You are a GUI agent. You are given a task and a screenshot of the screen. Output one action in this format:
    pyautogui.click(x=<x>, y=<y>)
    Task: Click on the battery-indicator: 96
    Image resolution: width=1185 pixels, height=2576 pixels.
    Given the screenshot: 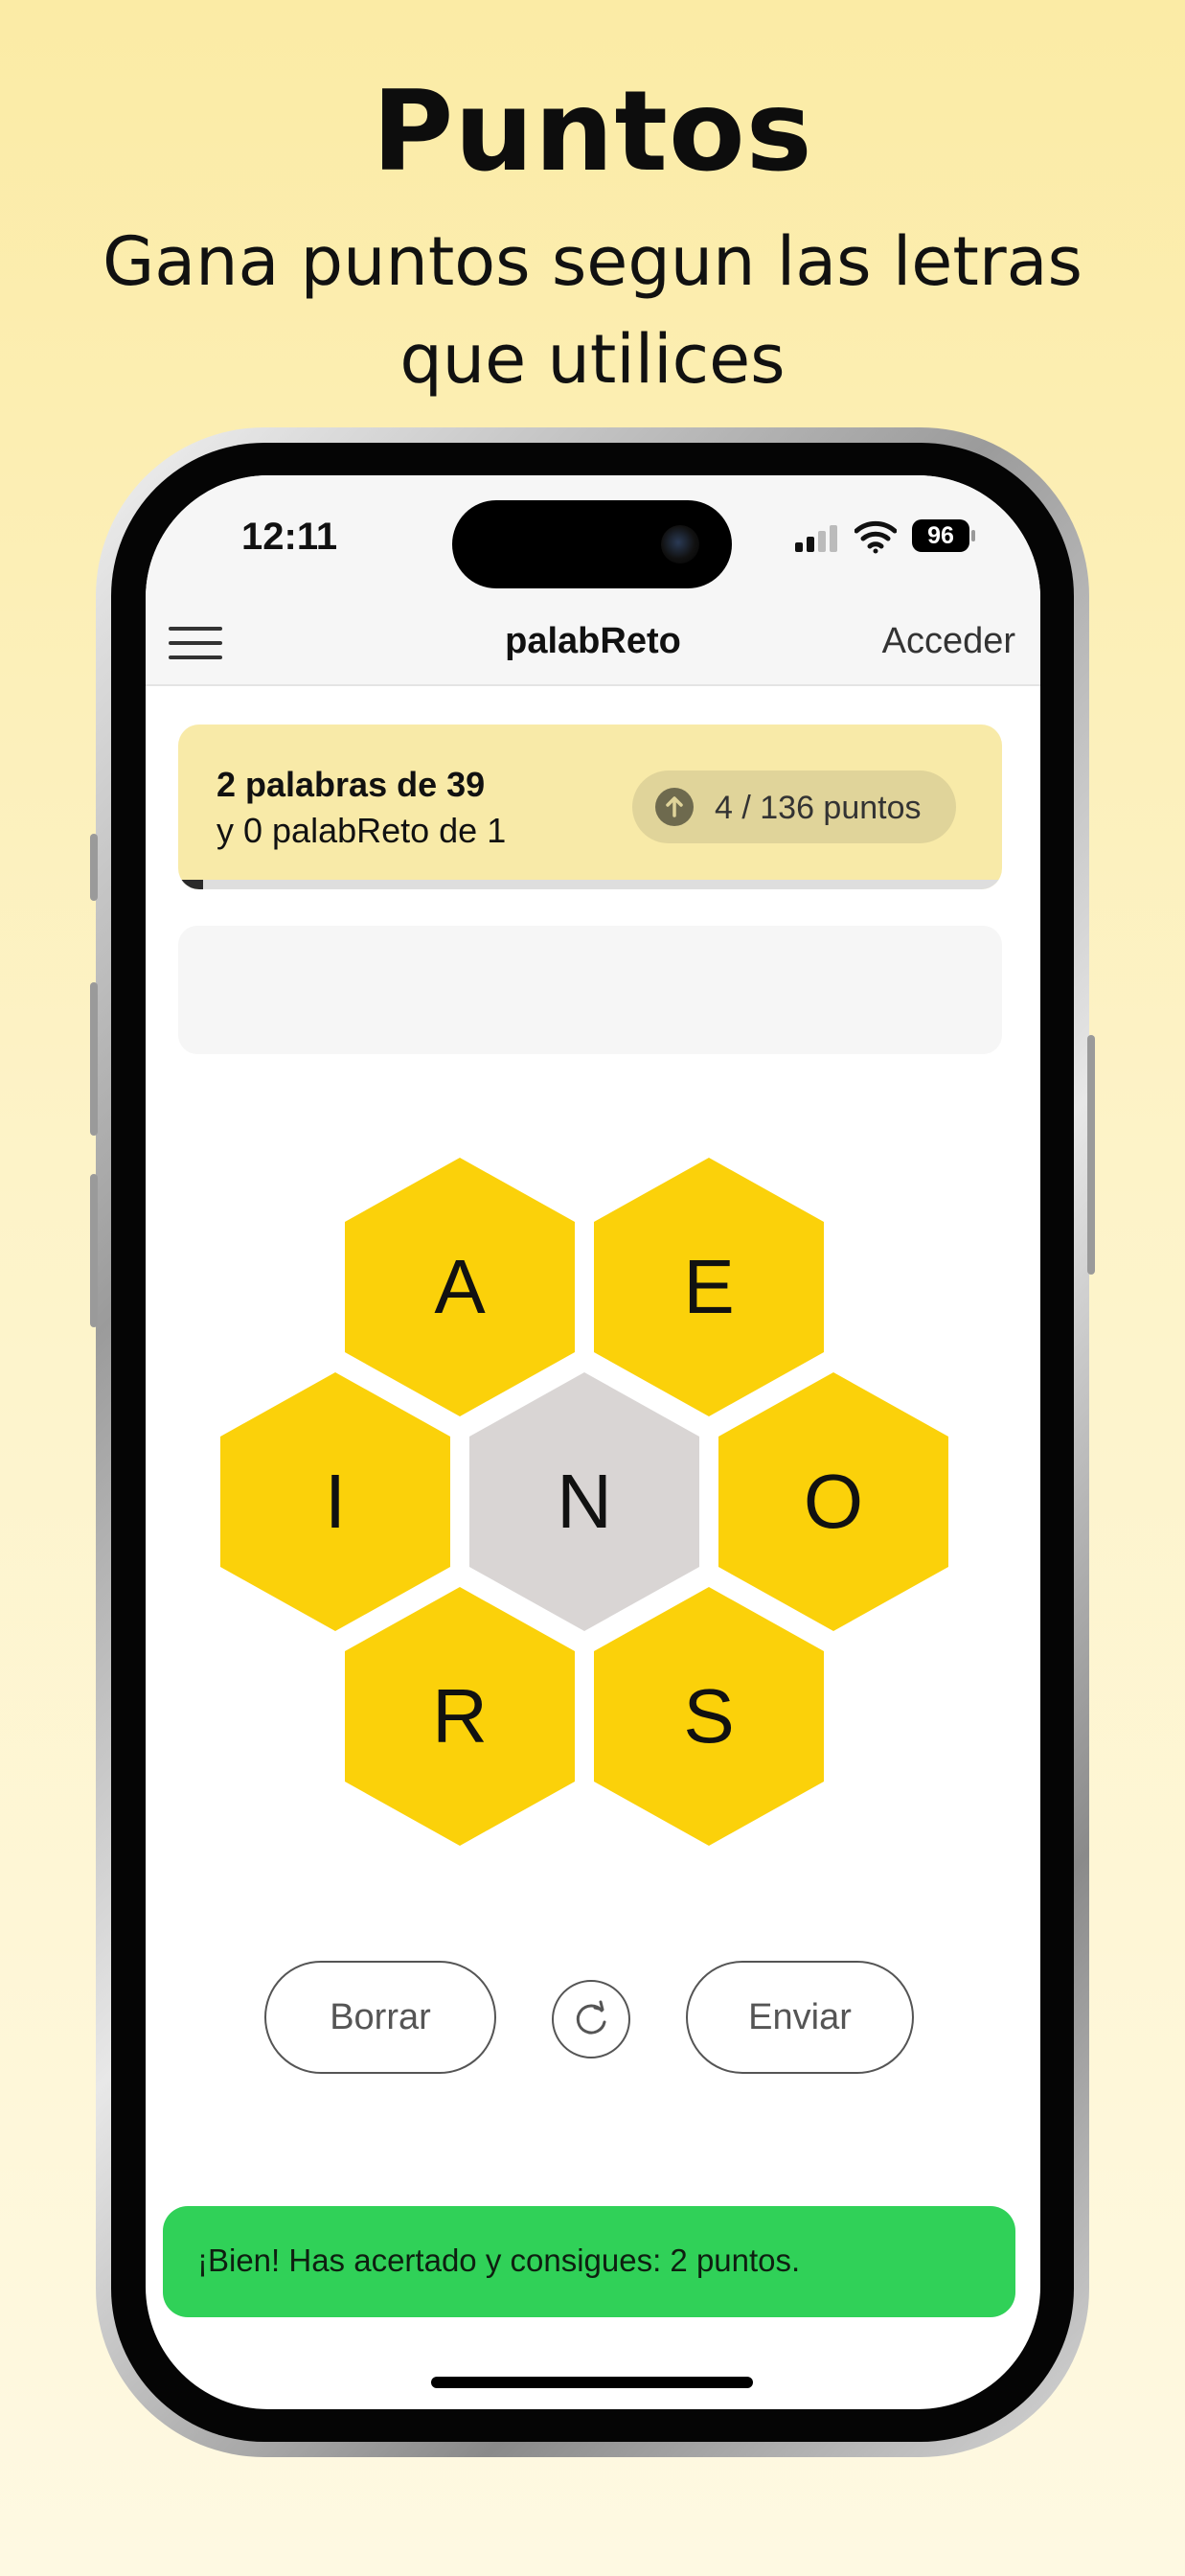 What is the action you would take?
    pyautogui.click(x=941, y=535)
    